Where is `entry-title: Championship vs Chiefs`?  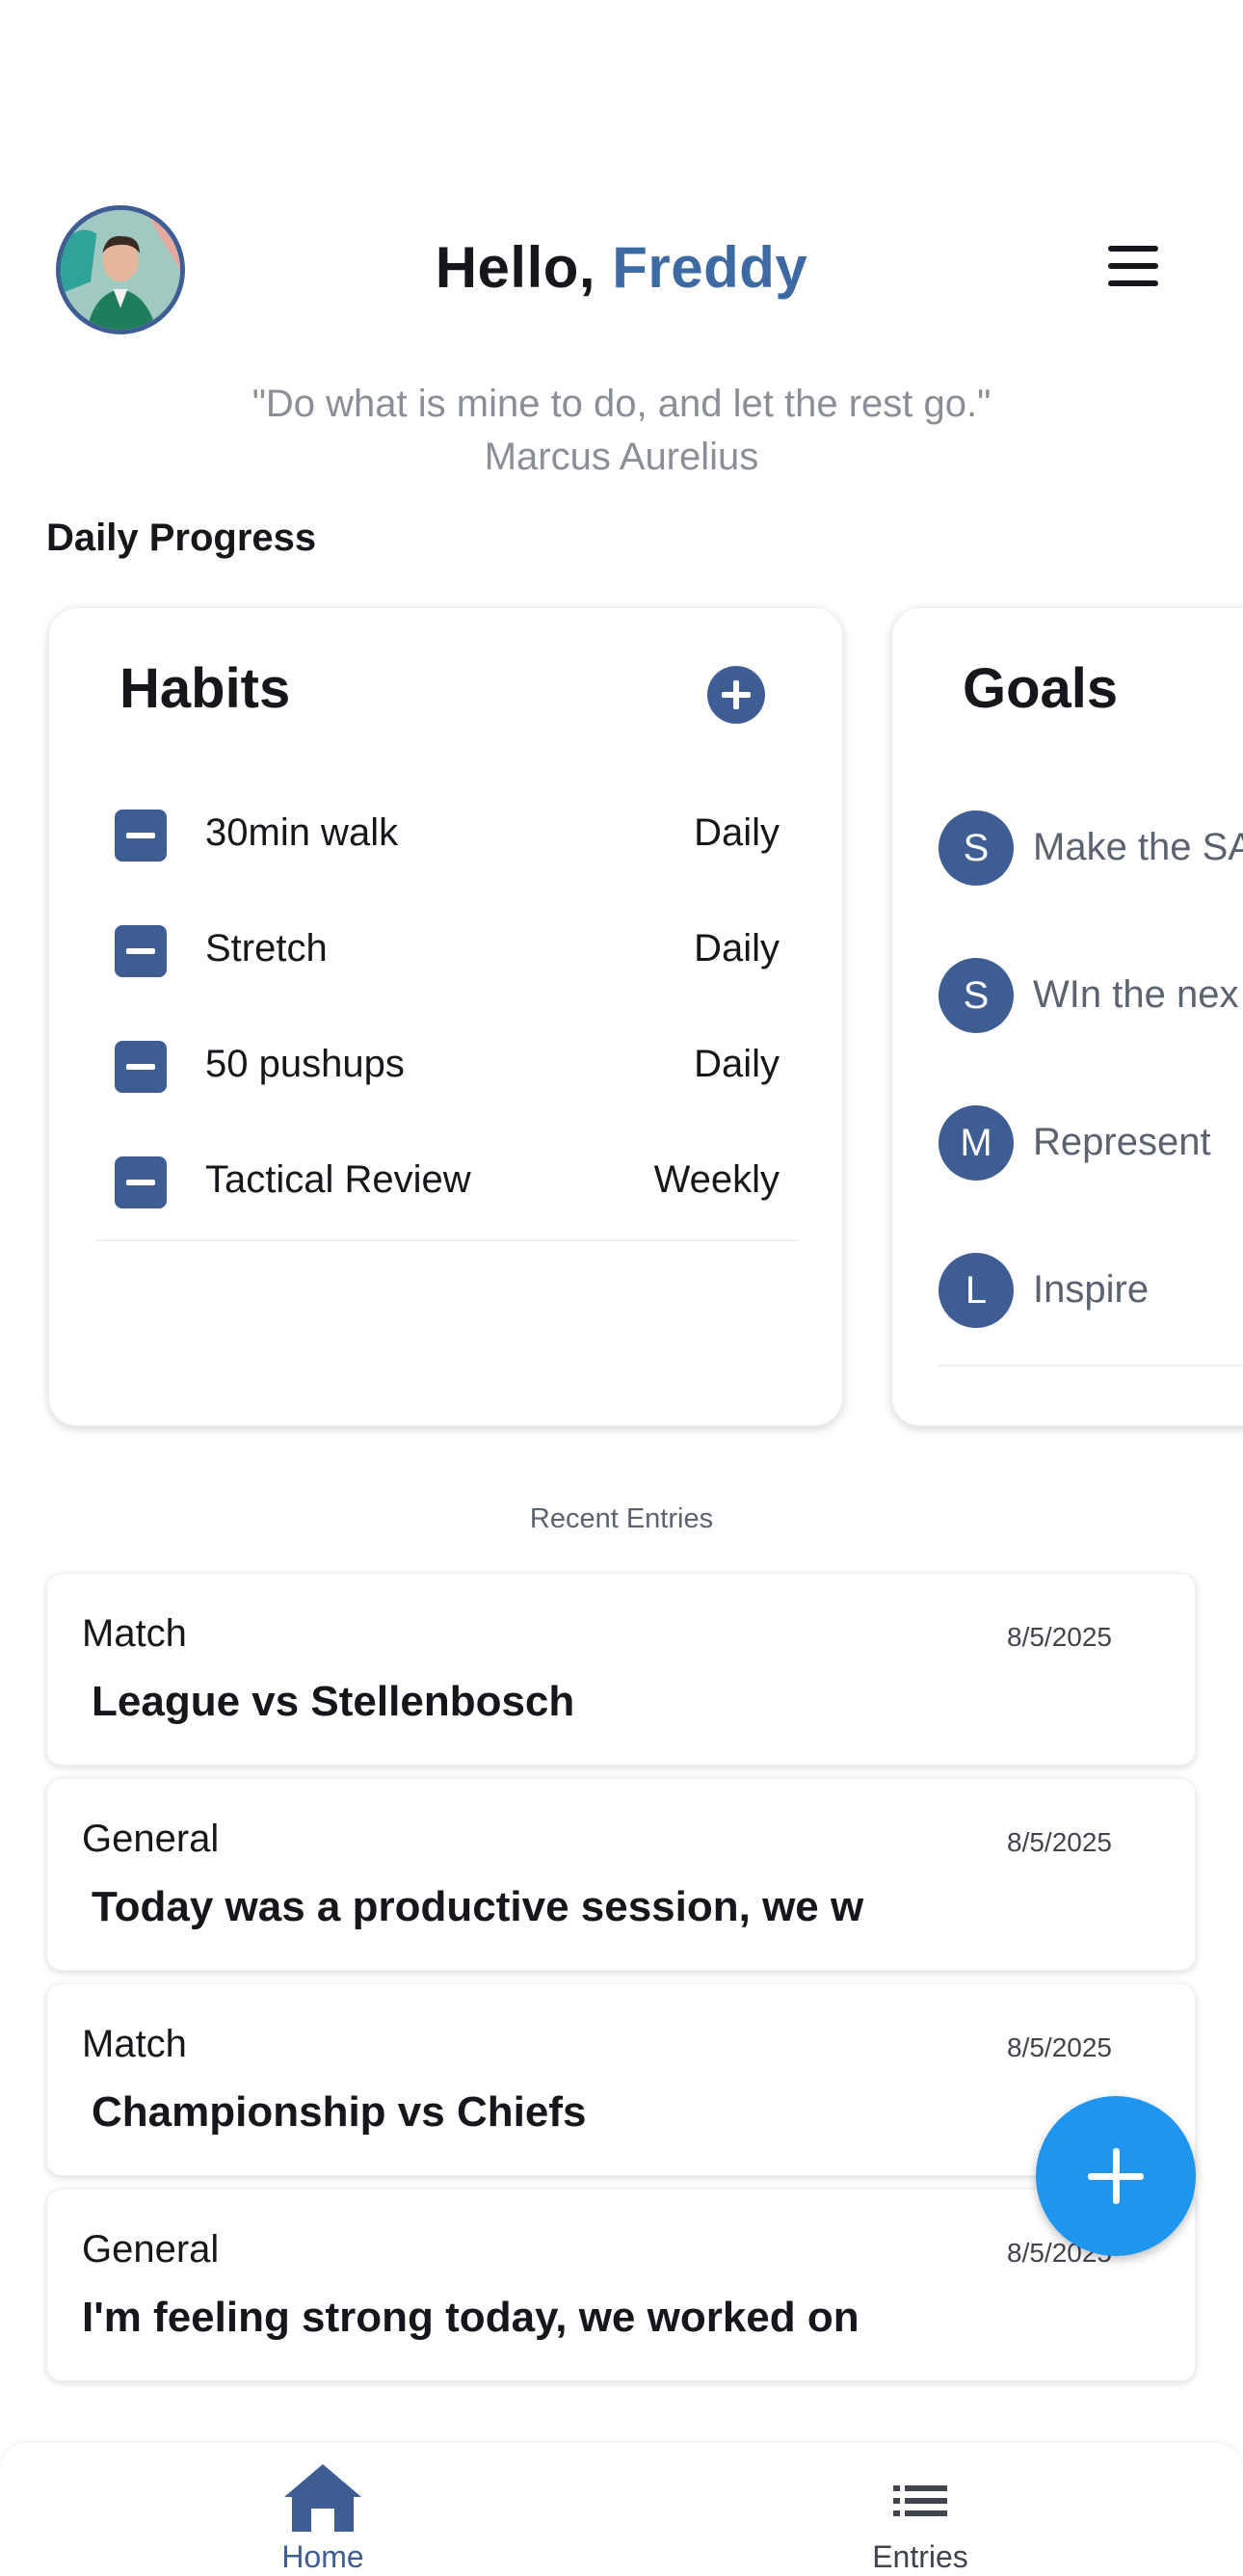
entry-title: Championship vs Chiefs is located at coordinates (339, 2112).